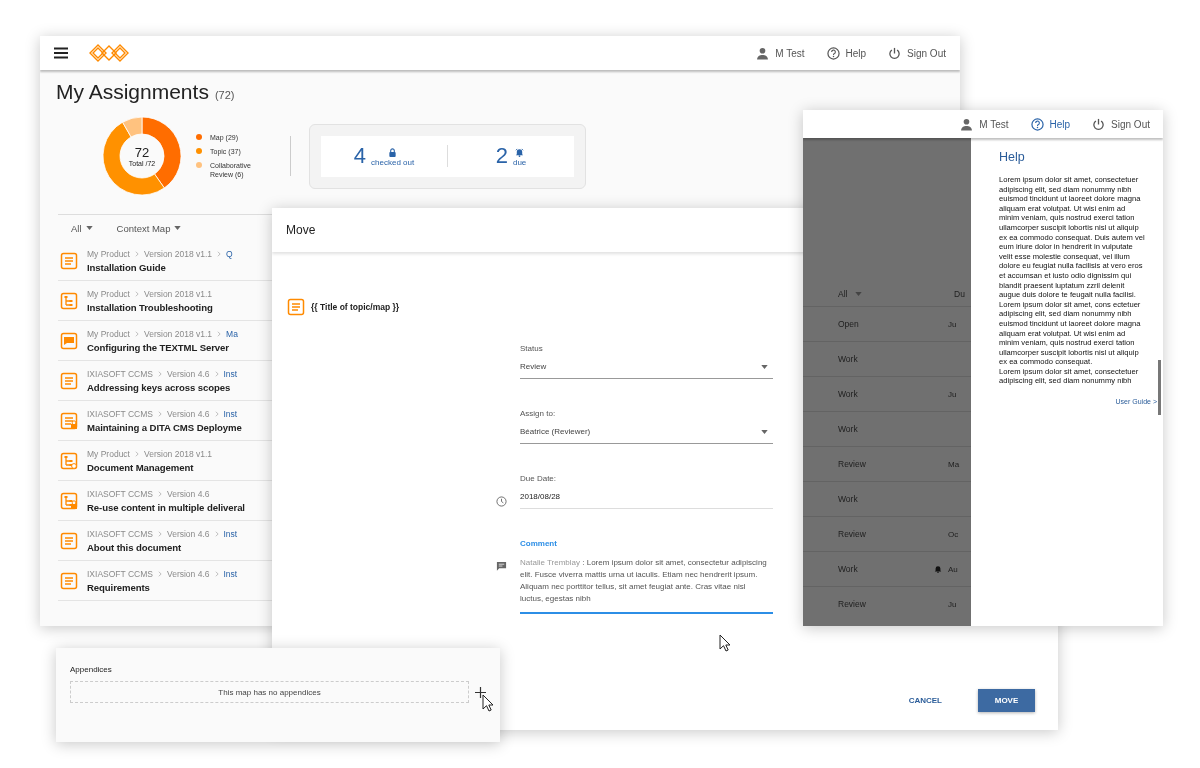  Describe the element at coordinates (646, 500) in the screenshot. I see `date-field: 2018/08/28` at that location.